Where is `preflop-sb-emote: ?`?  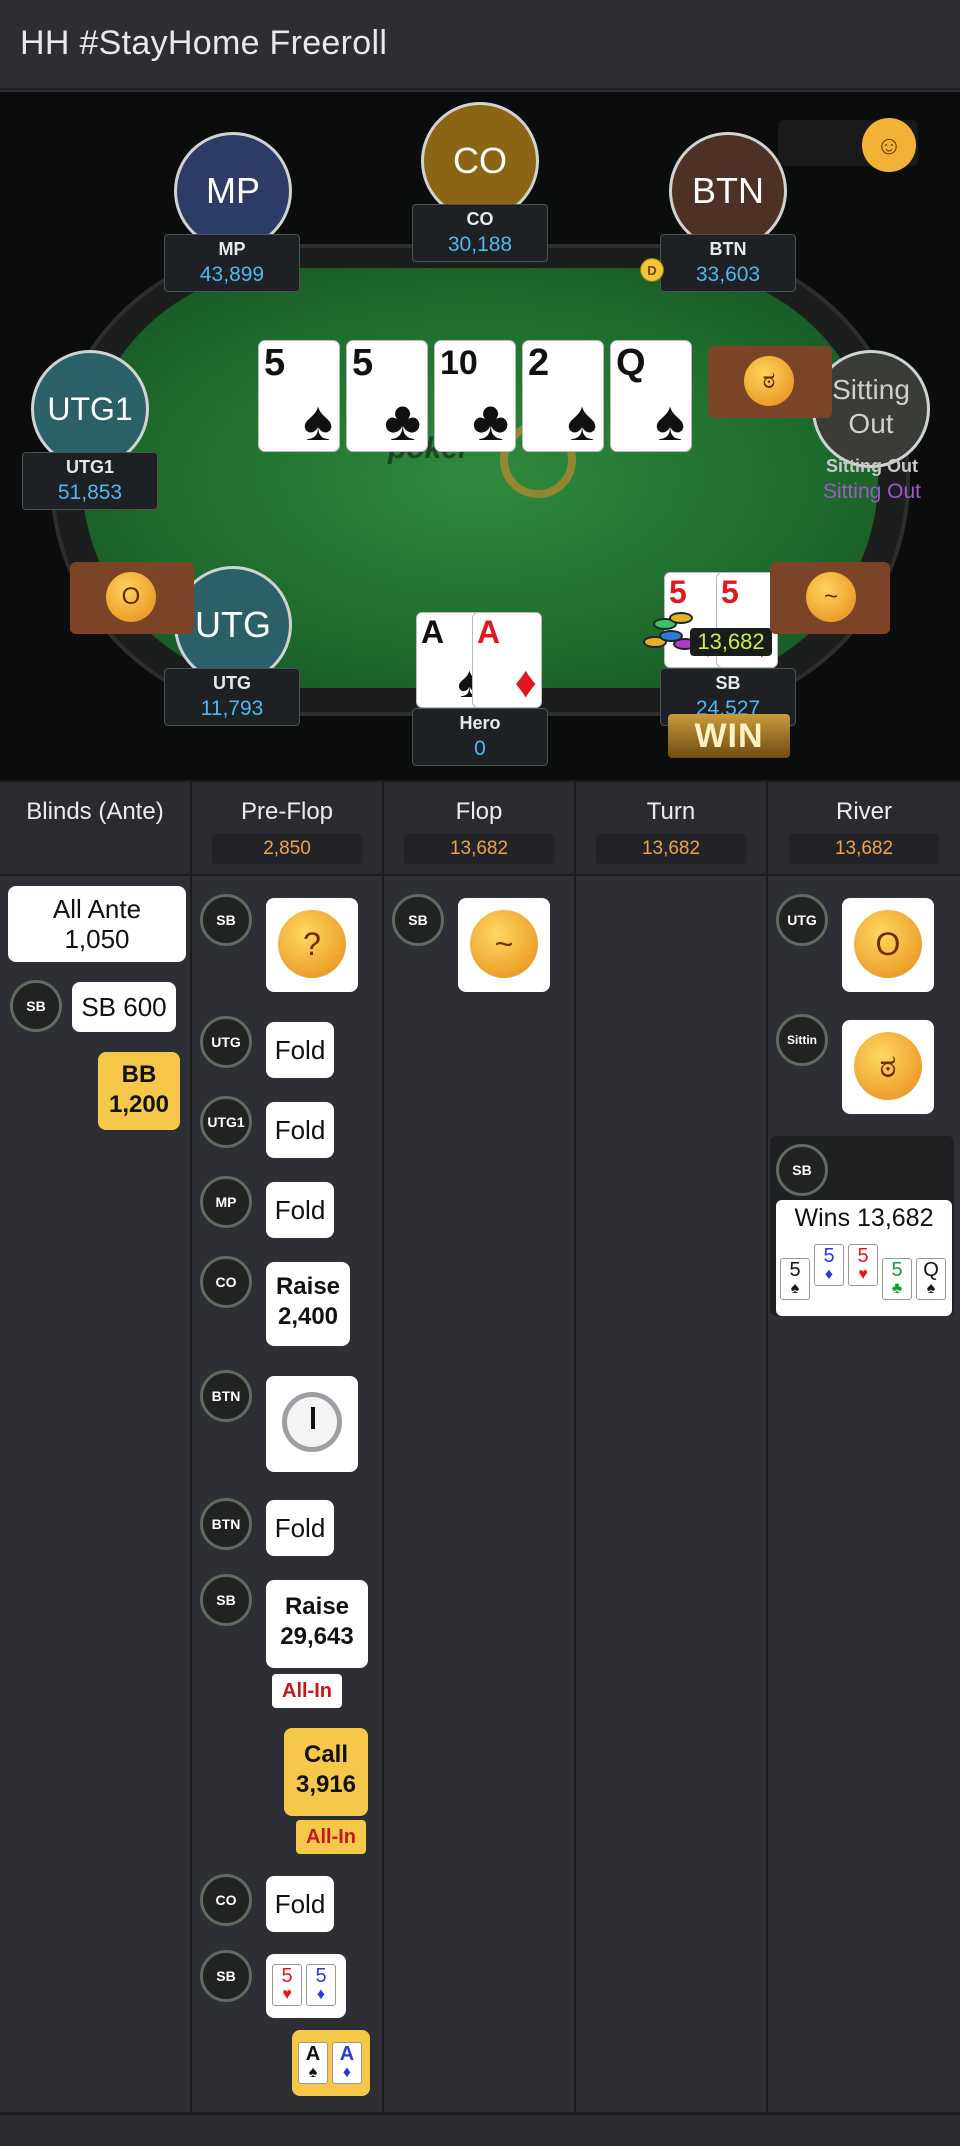
preflop-sb-emote: ? is located at coordinates (312, 945).